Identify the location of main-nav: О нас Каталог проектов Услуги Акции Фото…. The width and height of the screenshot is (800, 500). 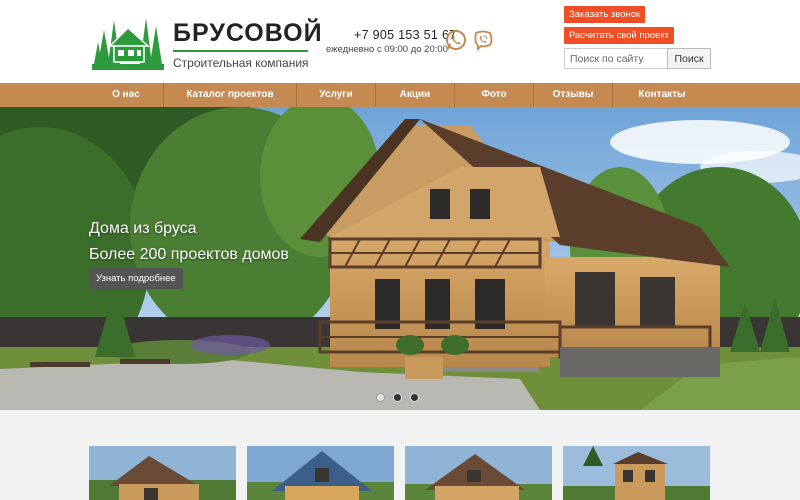
(400, 95).